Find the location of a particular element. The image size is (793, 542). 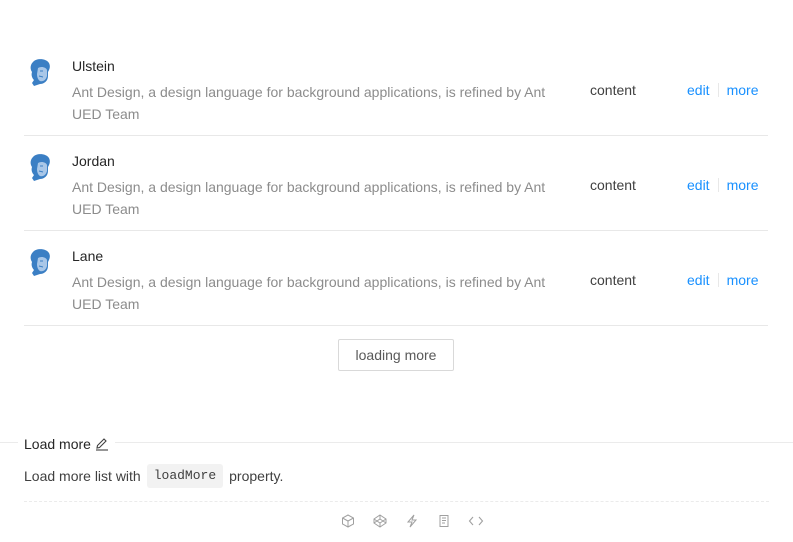

stackblitz-icon is located at coordinates (412, 521).